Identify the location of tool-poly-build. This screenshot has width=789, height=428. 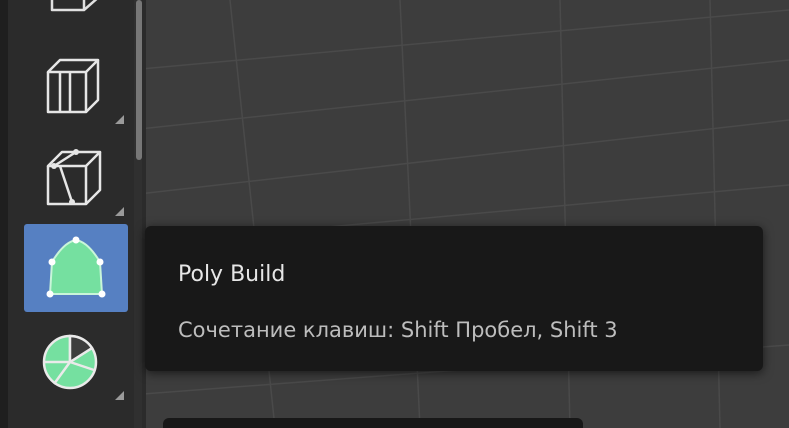
(76, 268).